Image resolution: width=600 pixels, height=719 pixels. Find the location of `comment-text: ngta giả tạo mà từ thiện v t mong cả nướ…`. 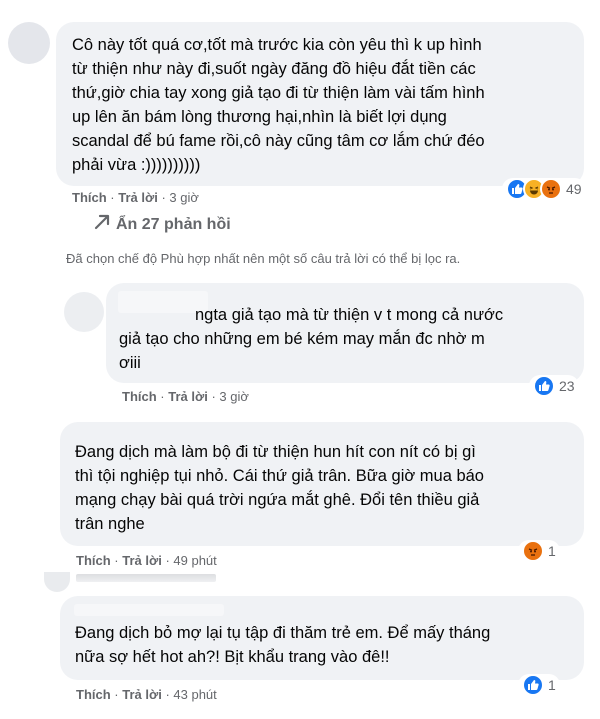

comment-text: ngta giả tạo mà từ thiện v t mong cả nướ… is located at coordinates (311, 339).